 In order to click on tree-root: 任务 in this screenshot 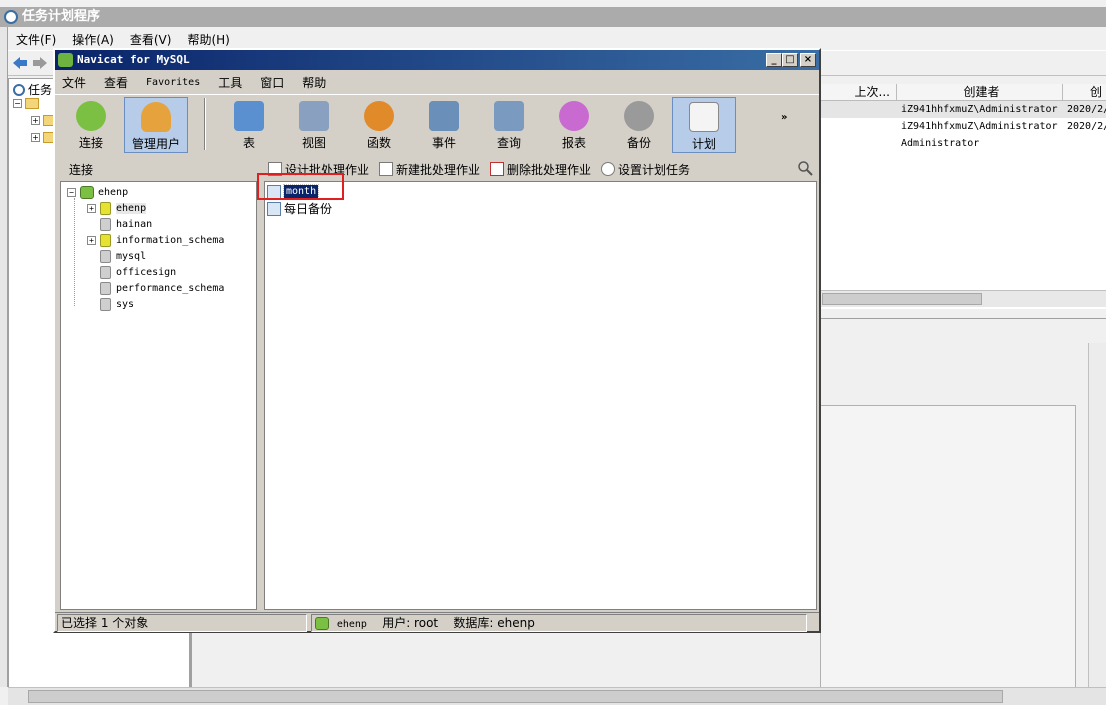, I will do `click(32, 89)`.